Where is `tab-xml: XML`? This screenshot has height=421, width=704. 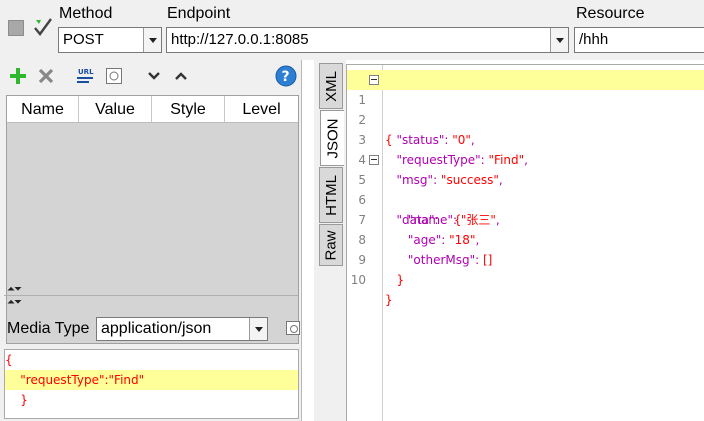 tab-xml: XML is located at coordinates (331, 86).